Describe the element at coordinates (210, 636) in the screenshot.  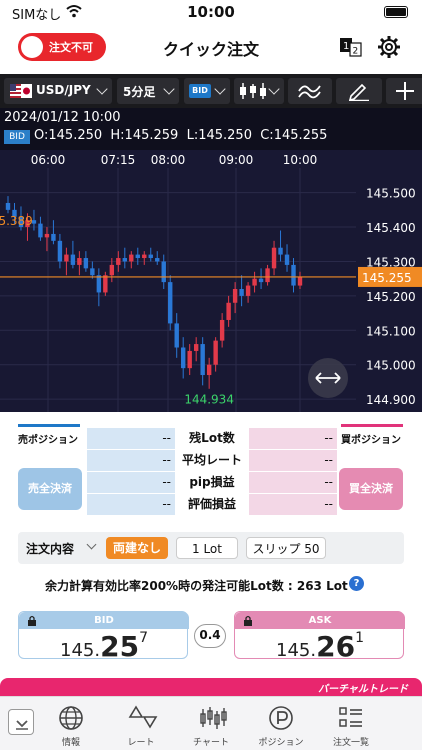
I see `spread-value: 0.4` at that location.